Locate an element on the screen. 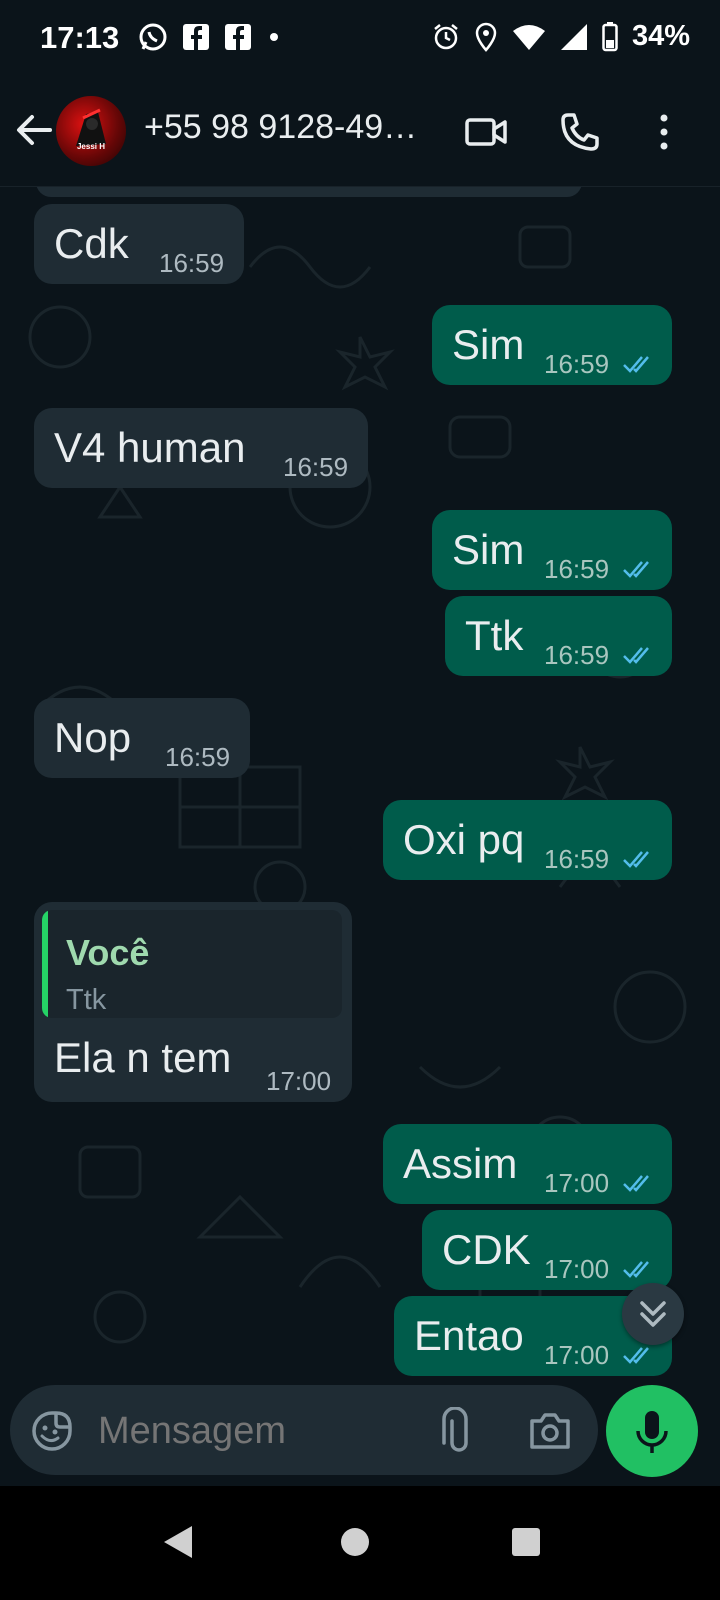  signal-icon is located at coordinates (573, 36).